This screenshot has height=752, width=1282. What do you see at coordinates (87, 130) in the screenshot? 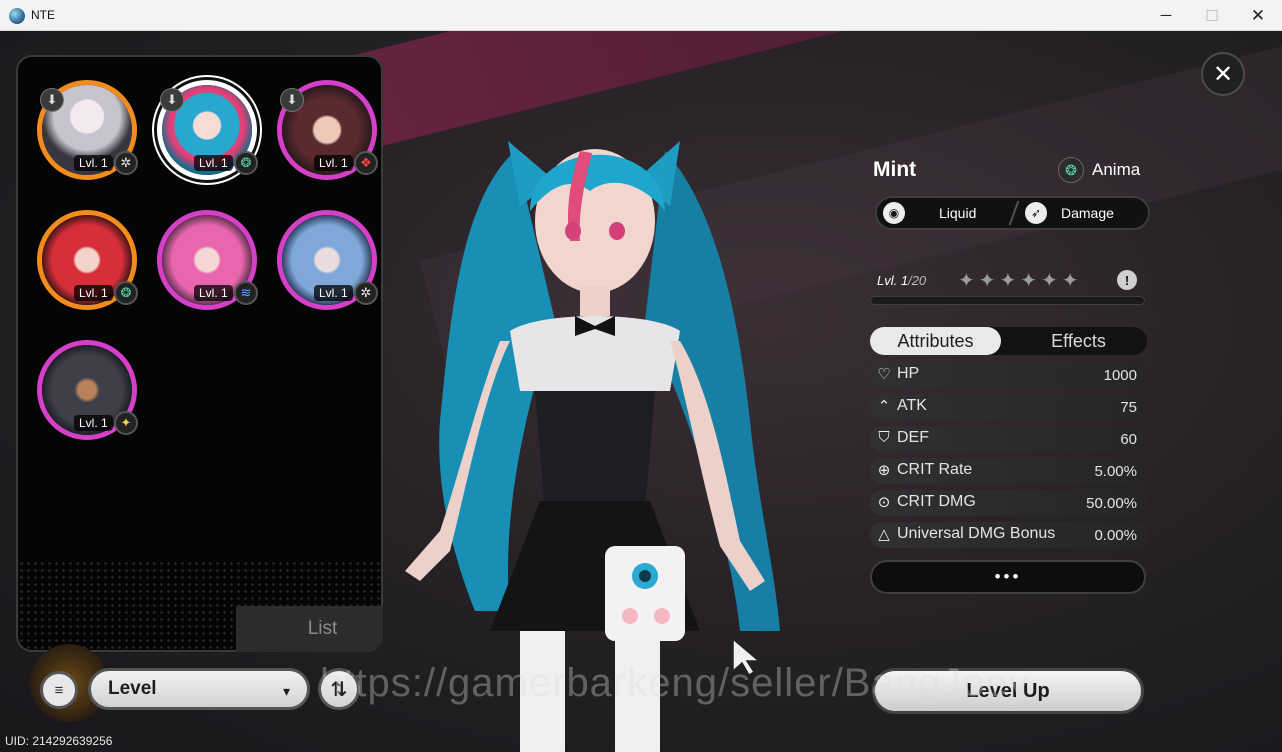
I see `character-card-1: ⬇ Lvl. 1 ✲` at bounding box center [87, 130].